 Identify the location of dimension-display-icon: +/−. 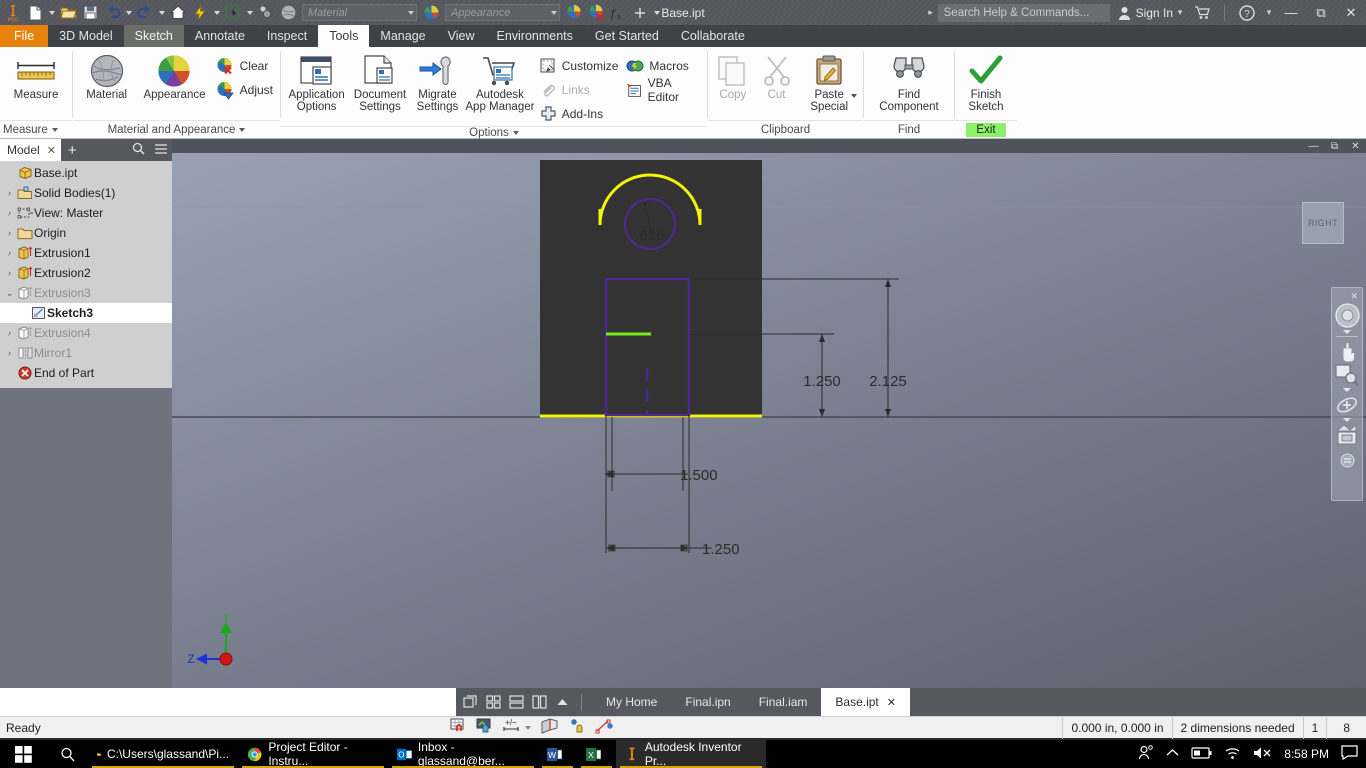
(511, 727).